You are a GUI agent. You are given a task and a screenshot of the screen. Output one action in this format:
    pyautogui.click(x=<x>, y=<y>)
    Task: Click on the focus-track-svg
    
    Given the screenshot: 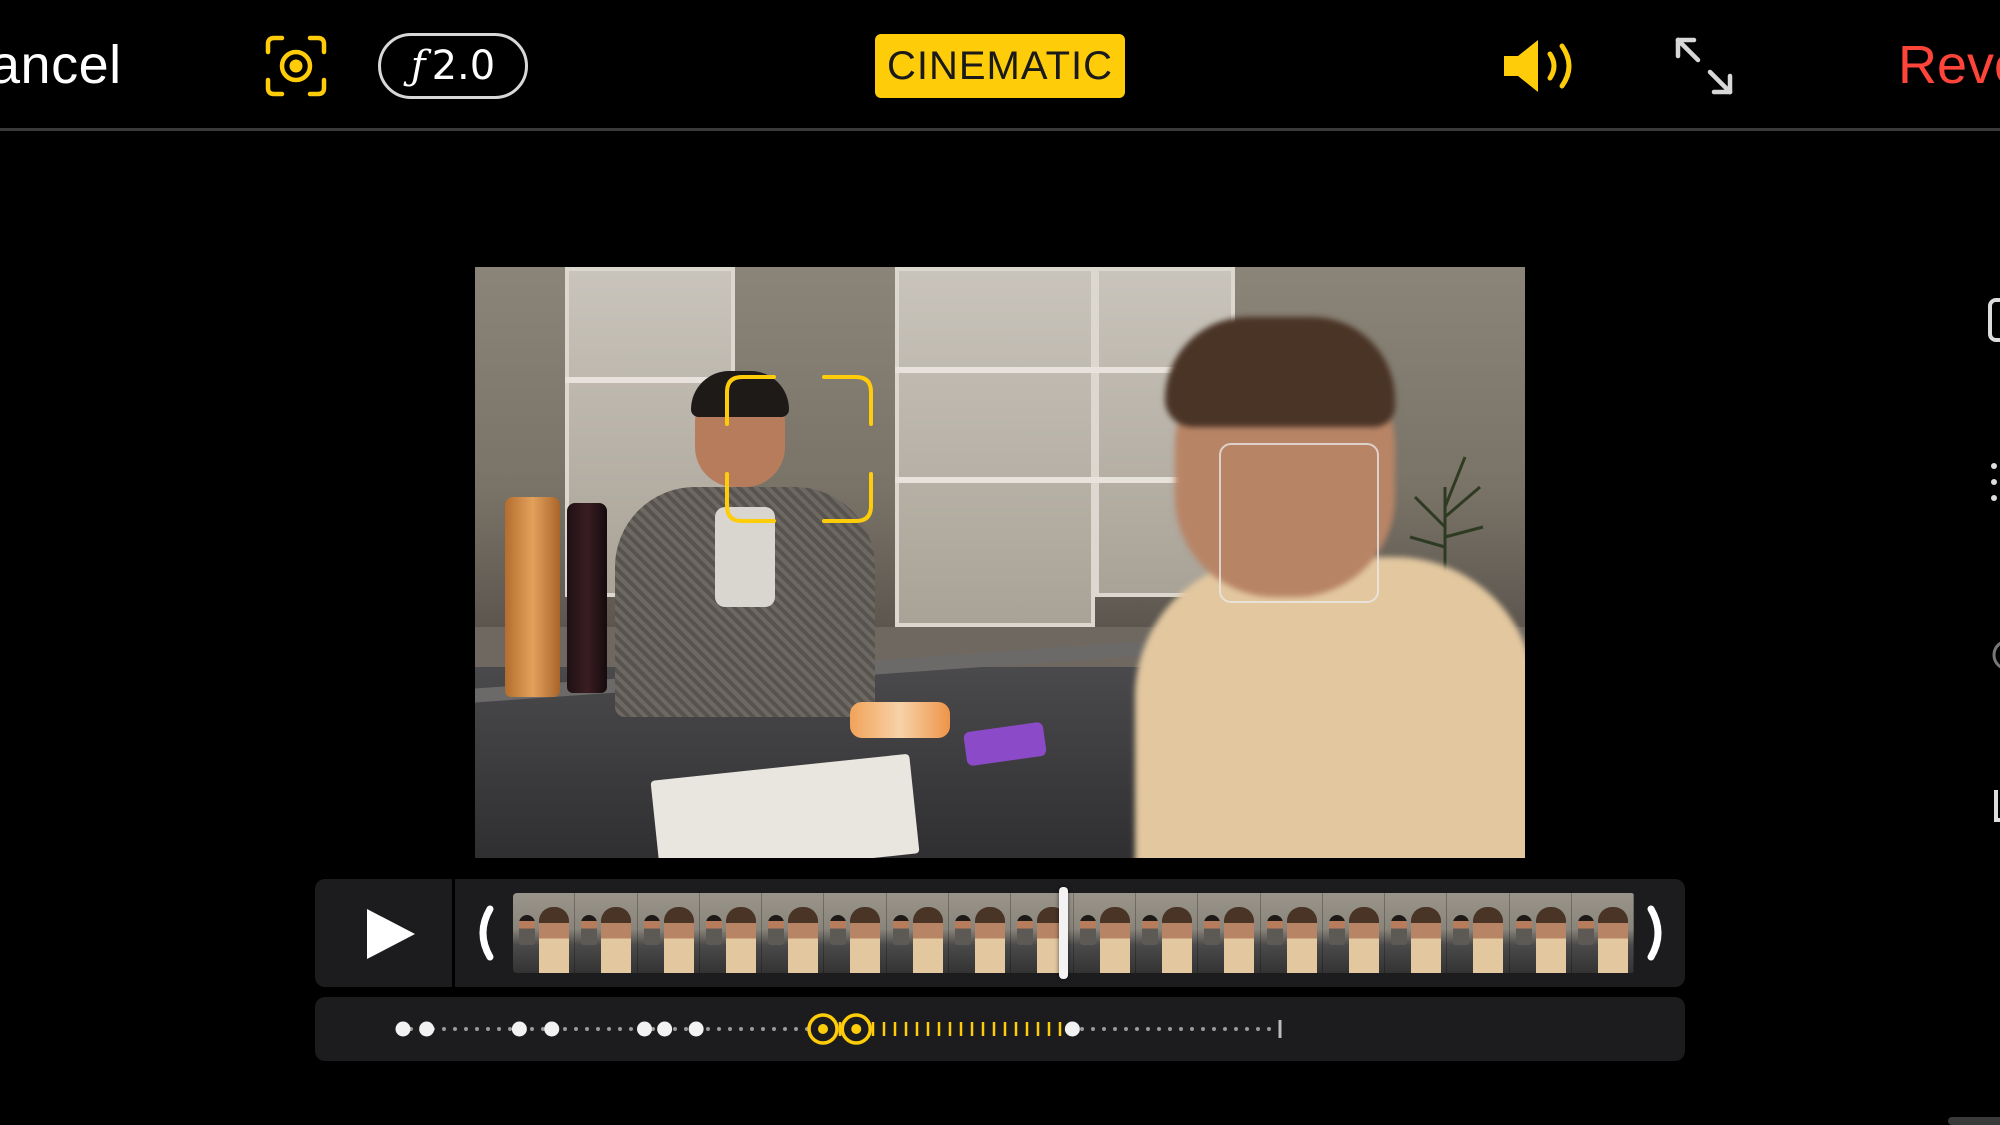 What is the action you would take?
    pyautogui.click(x=838, y=1029)
    